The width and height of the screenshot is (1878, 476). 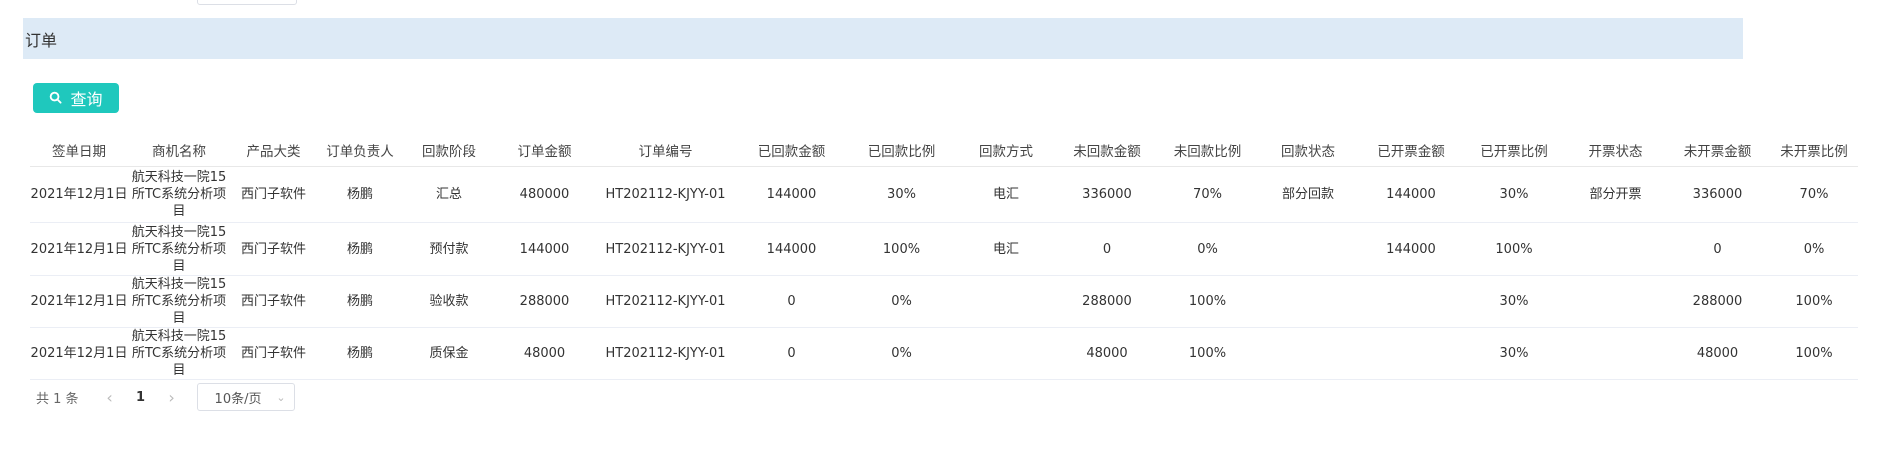 I want to click on table-cell: 部分回款, so click(x=1308, y=194).